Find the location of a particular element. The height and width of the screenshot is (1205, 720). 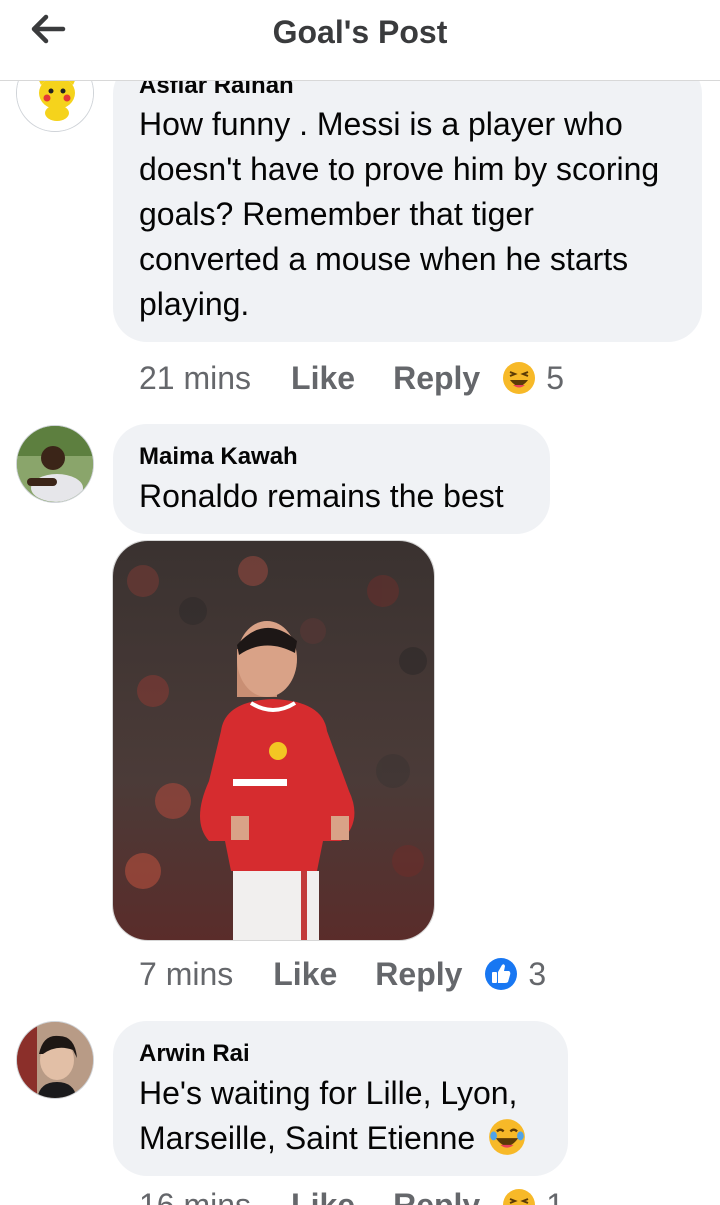

like-thumb-icon is located at coordinates (501, 974).